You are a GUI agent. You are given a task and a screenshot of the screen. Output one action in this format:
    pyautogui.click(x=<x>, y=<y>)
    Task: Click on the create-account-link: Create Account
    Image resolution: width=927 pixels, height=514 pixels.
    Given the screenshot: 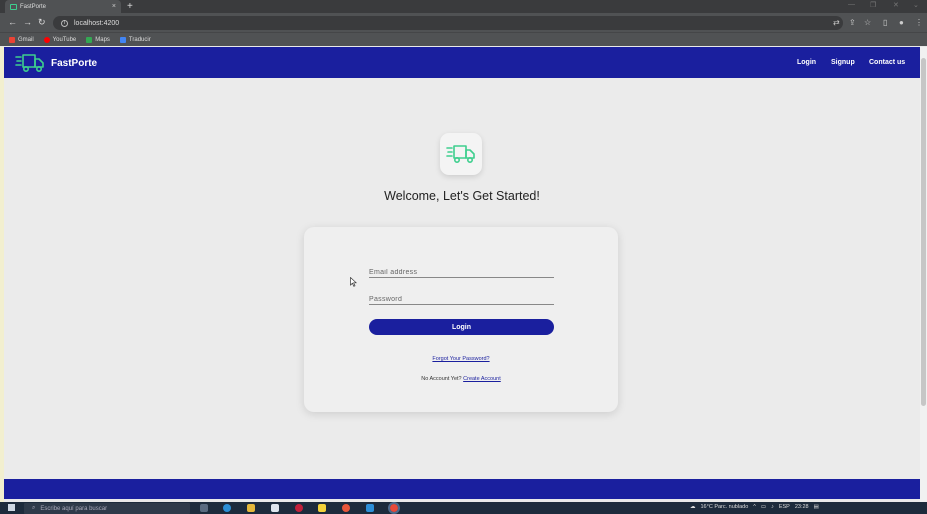 What is the action you would take?
    pyautogui.click(x=482, y=379)
    